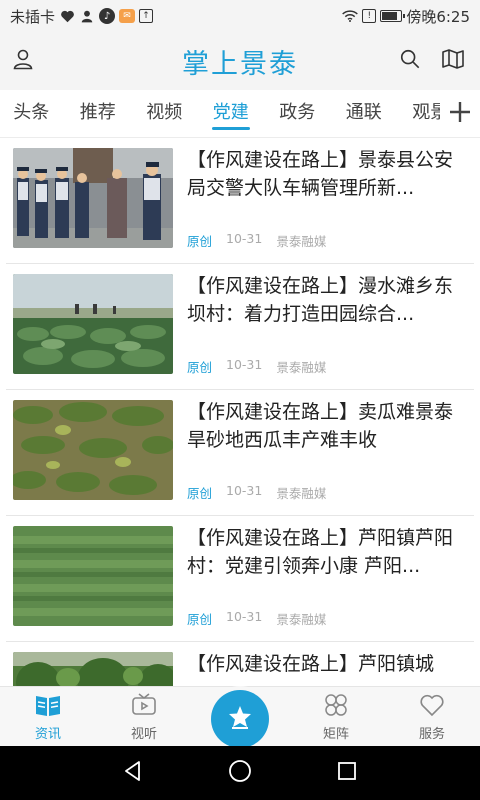 The image size is (480, 800). What do you see at coordinates (336, 707) in the screenshot?
I see `matrix-icon` at bounding box center [336, 707].